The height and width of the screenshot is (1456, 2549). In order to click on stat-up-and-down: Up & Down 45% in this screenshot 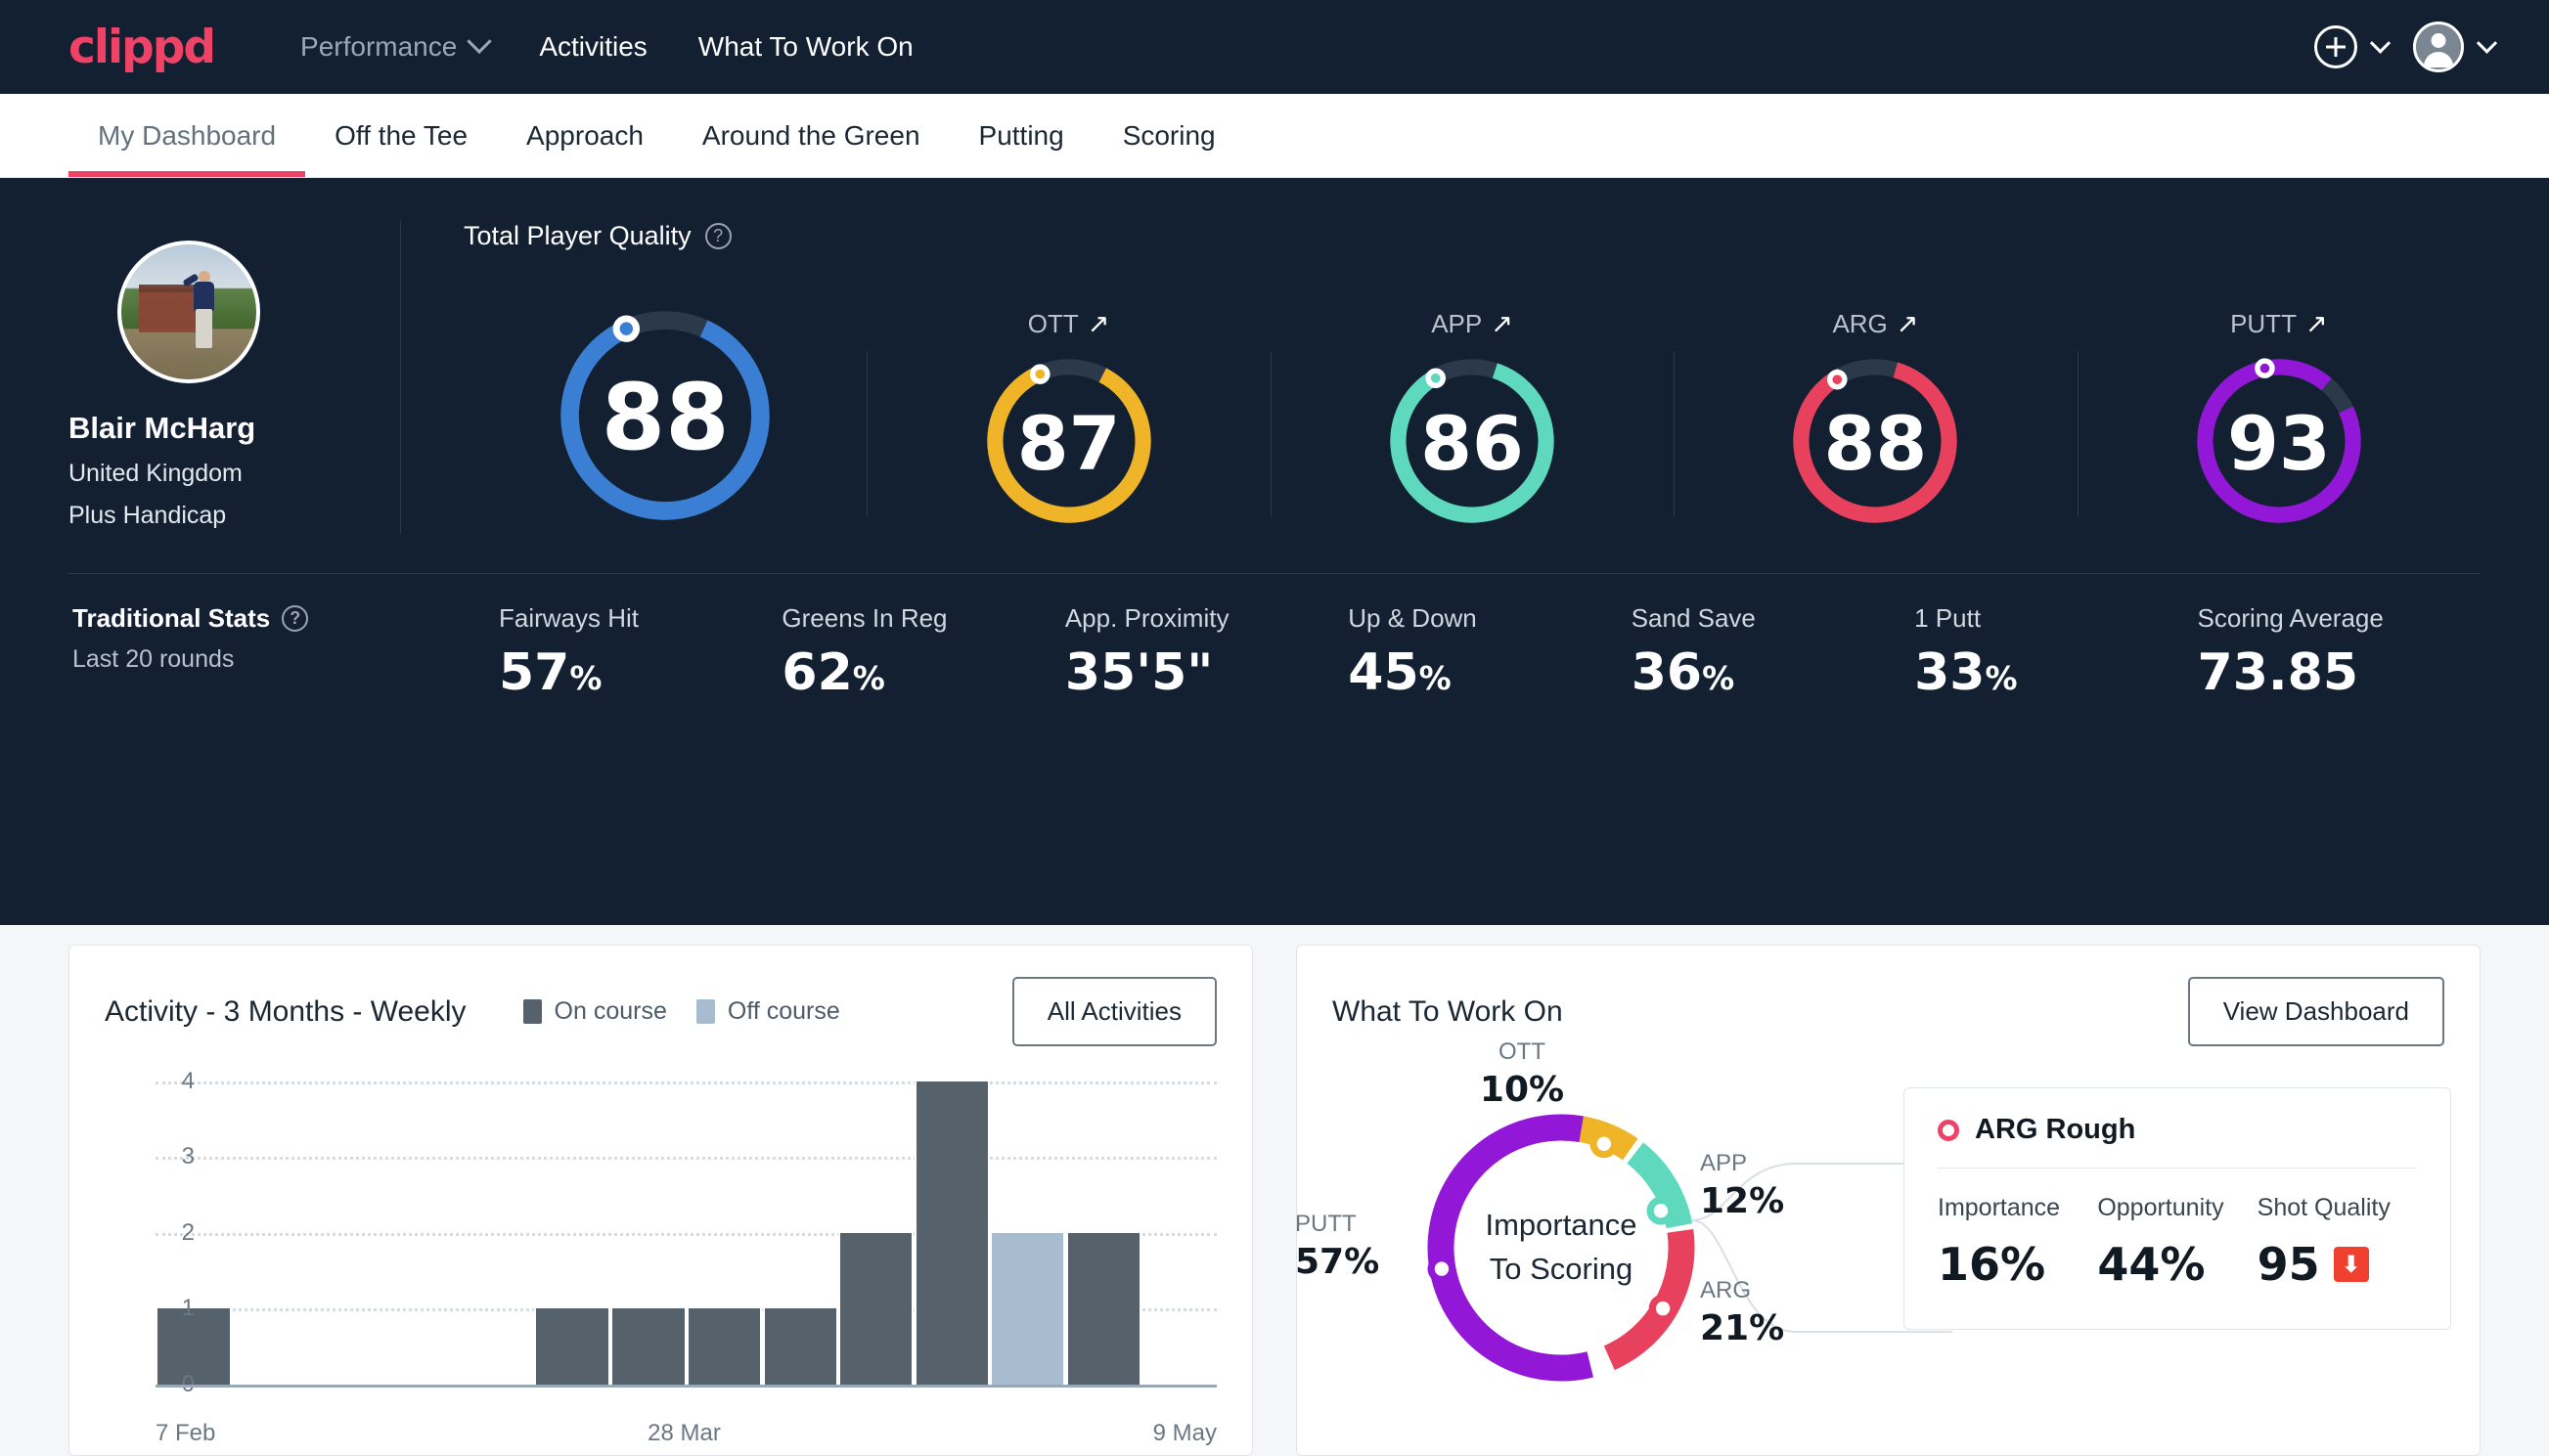, I will do `click(1490, 652)`.